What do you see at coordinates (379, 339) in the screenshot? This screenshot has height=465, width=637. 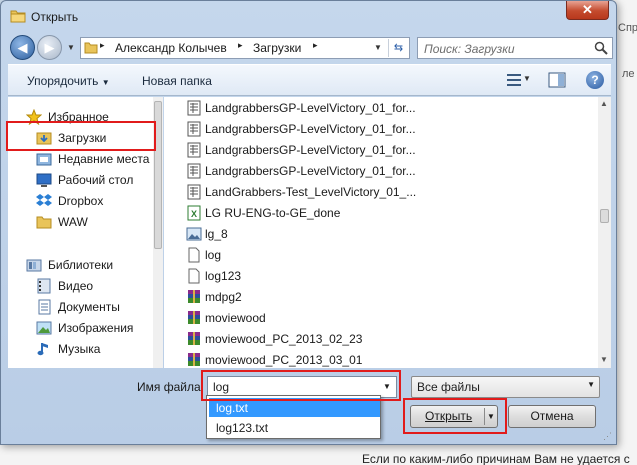 I see `file-row: moviewood_PC_2013_02_23` at bounding box center [379, 339].